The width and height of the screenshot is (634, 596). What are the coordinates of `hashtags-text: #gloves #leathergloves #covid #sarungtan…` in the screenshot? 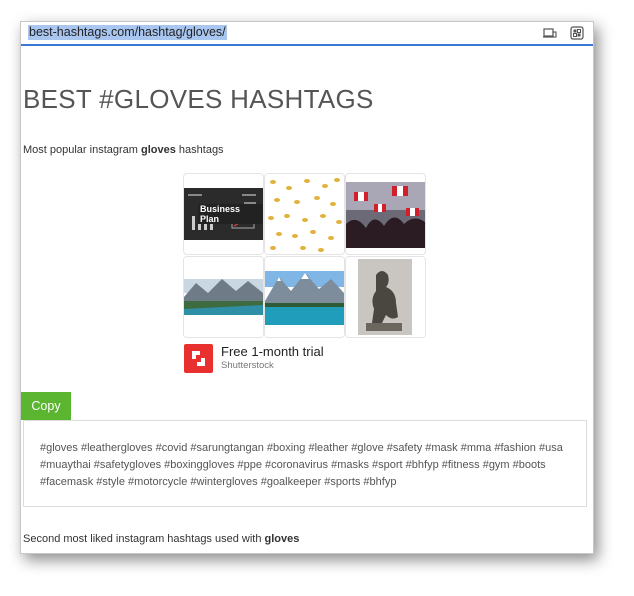 It's located at (305, 465).